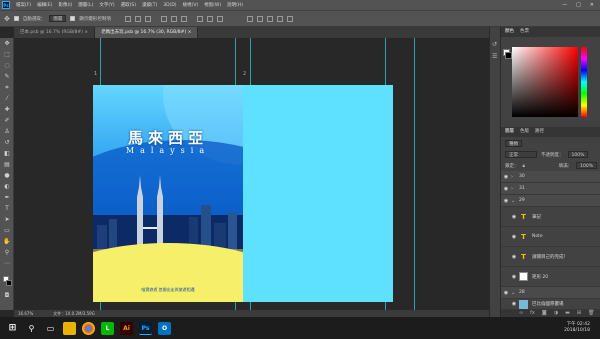 Image resolution: width=600 pixels, height=339 pixels. Describe the element at coordinates (191, 5) in the screenshot. I see `menu-view: 檢視(V)` at that location.